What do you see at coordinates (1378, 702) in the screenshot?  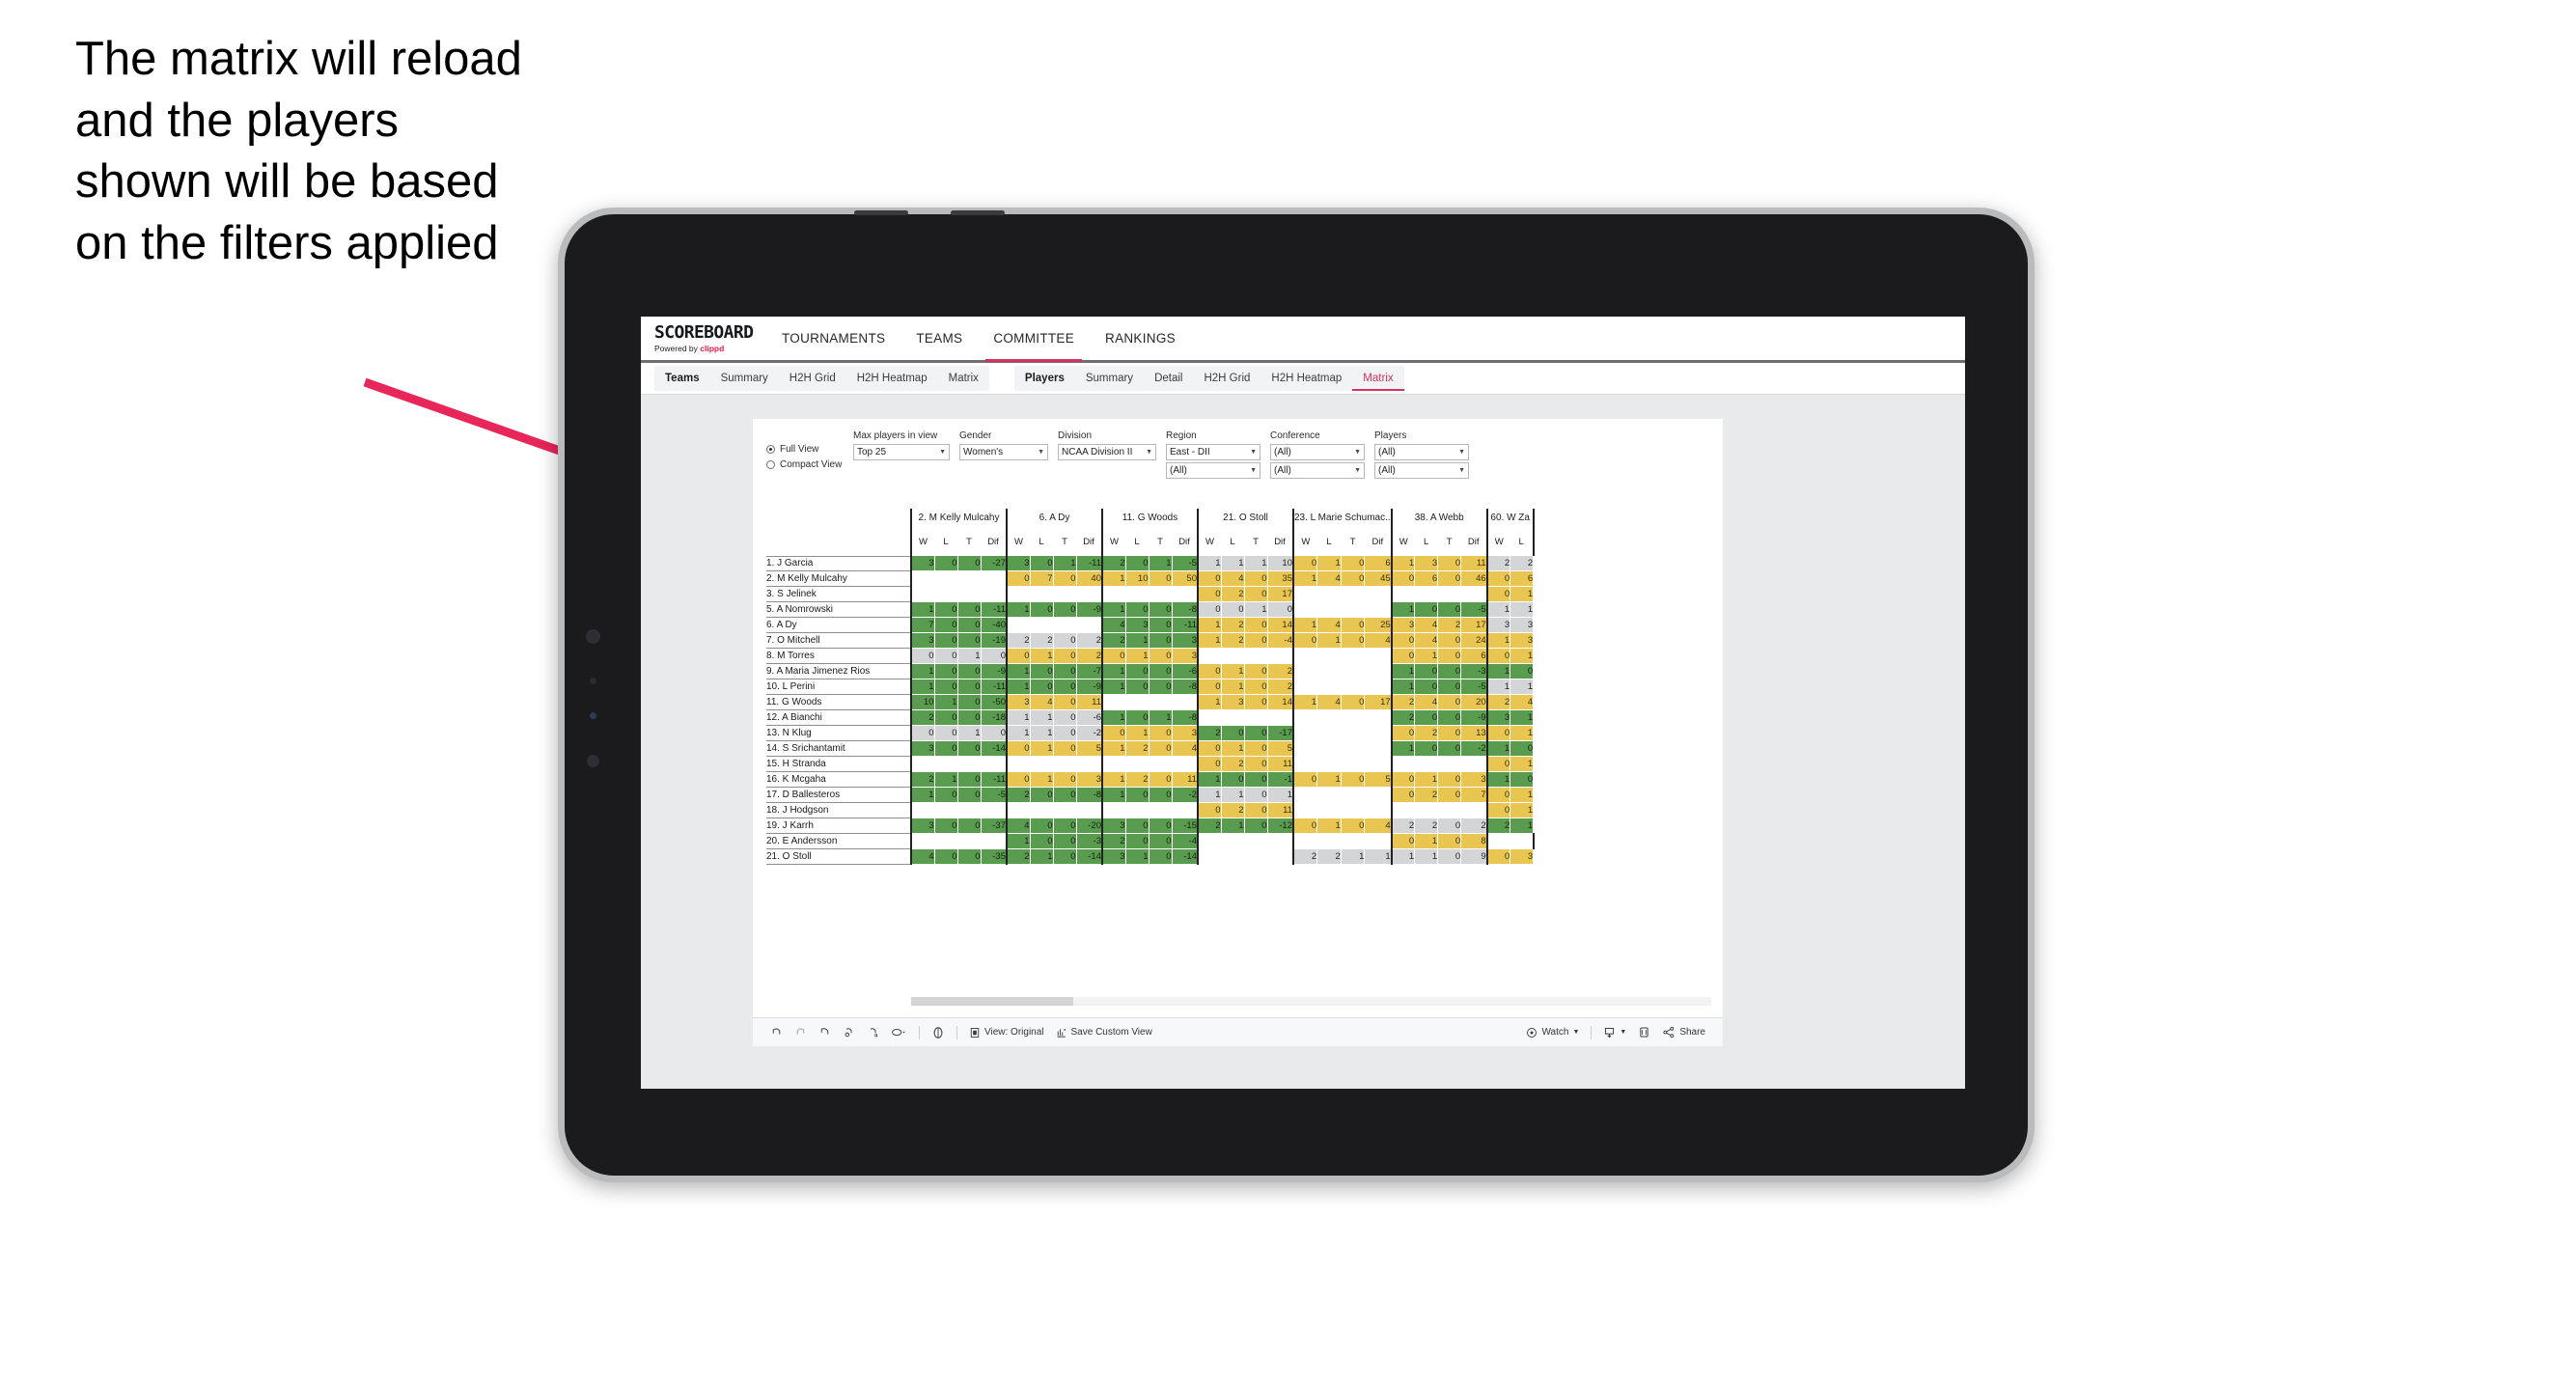 I see `matrix-cell: 17` at bounding box center [1378, 702].